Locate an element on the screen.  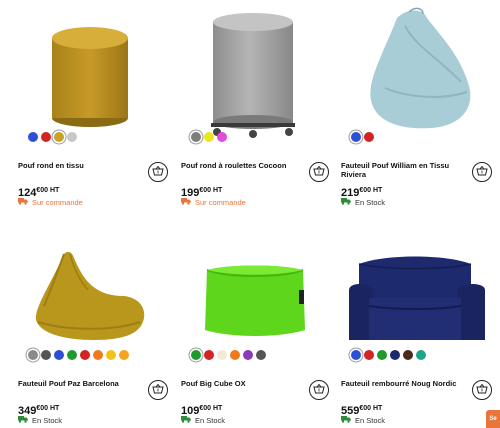
product-title: Fauteuil Pouf Paz Barcelona is located at coordinates (77, 383).